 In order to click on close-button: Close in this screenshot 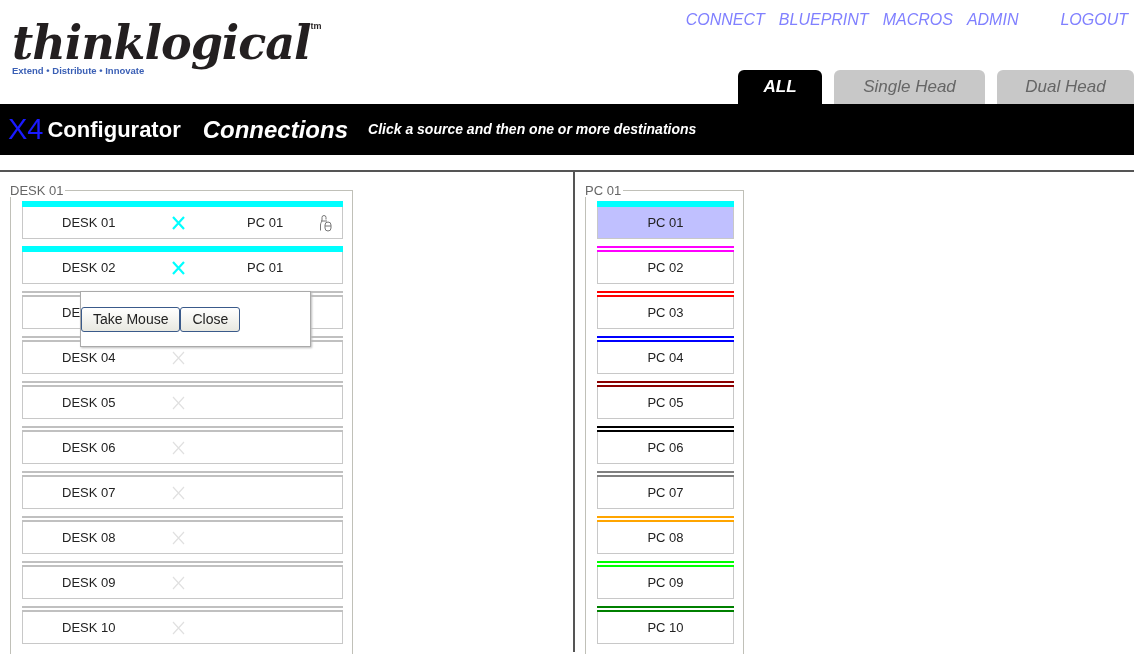, I will do `click(210, 319)`.